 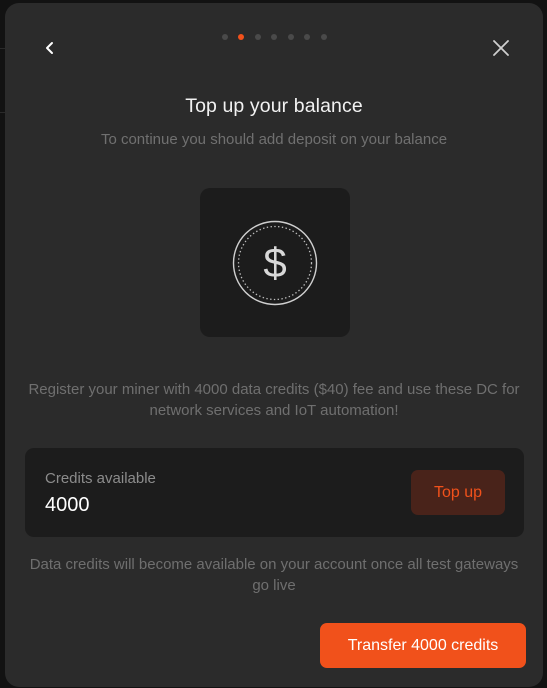 I want to click on coin-illustration: $, so click(x=275, y=262).